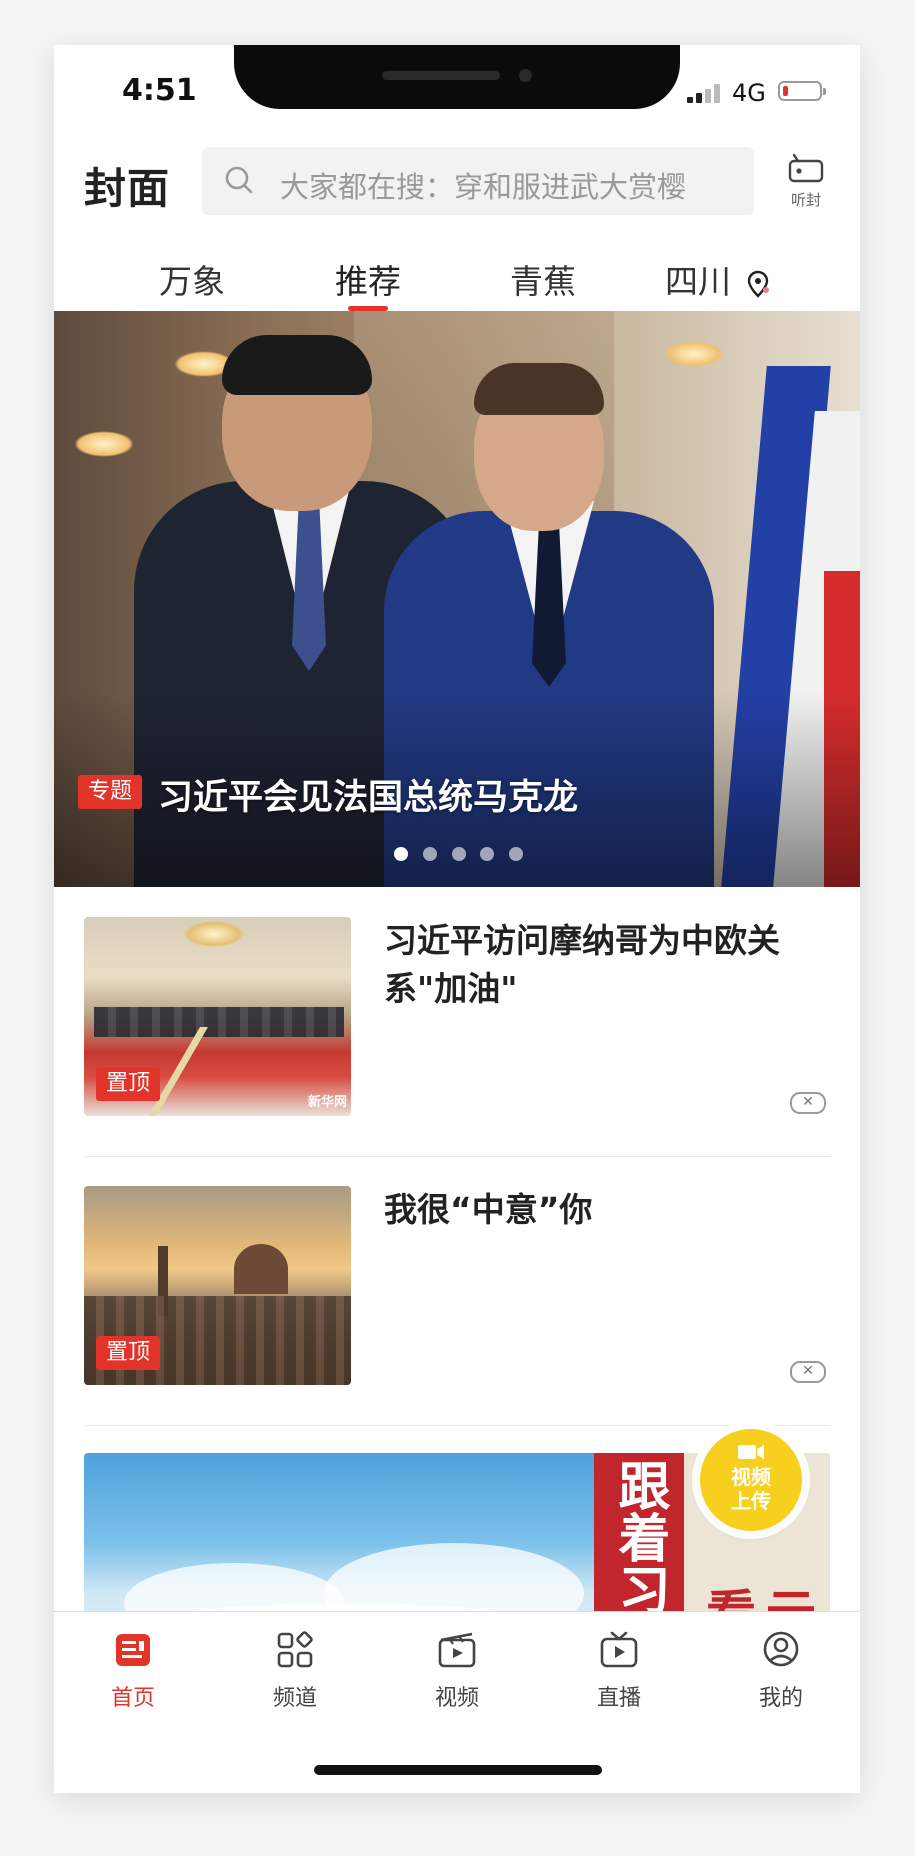 This screenshot has height=1856, width=915. Describe the element at coordinates (457, 1671) in the screenshot. I see `nav-video: 视频` at that location.